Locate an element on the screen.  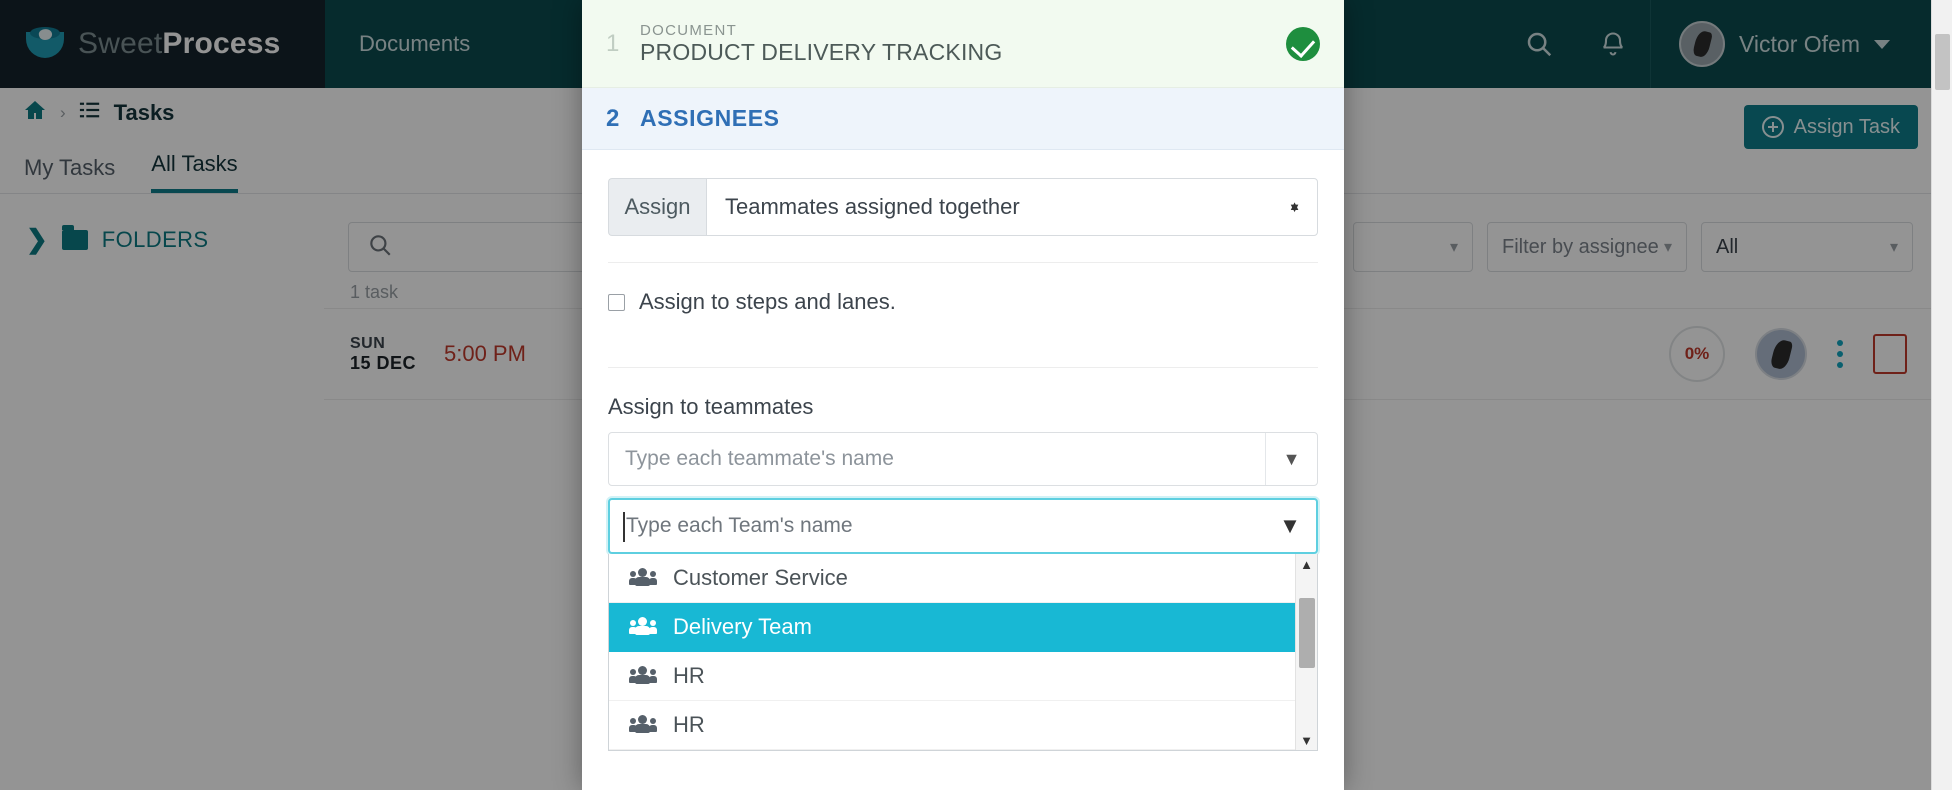
step1-kicker: DOCUMENT is located at coordinates (689, 30).